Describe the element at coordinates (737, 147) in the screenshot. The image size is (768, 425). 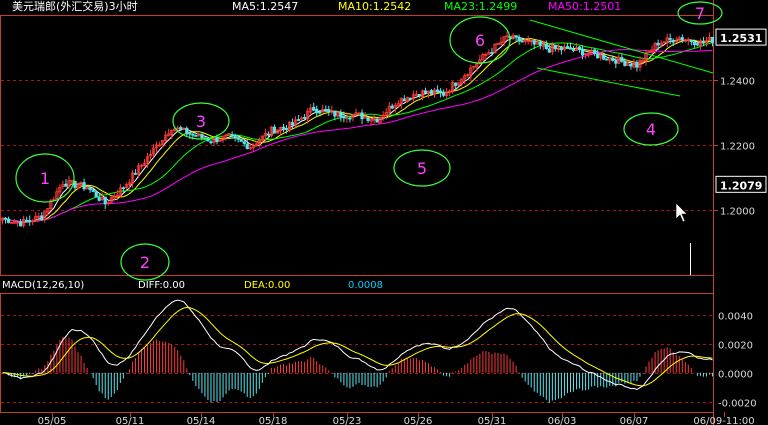
I see `price-tick-label: 1.2200` at that location.